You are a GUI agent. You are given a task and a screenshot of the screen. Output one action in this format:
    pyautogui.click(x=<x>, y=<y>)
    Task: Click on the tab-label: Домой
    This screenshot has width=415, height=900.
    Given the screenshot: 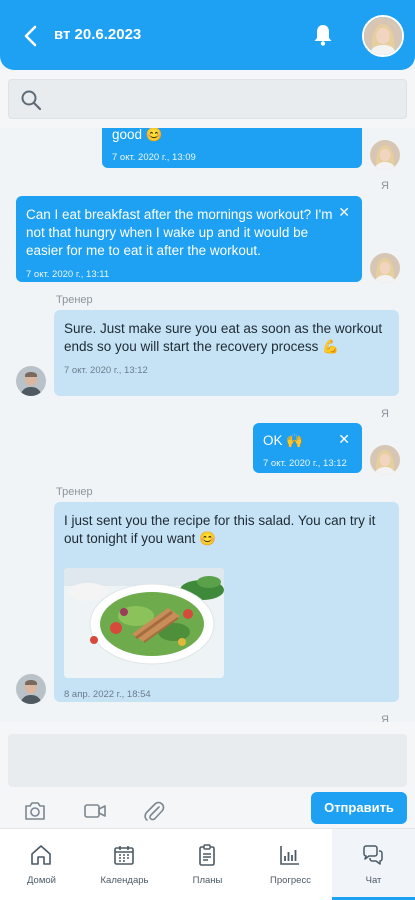 What is the action you would take?
    pyautogui.click(x=41, y=880)
    